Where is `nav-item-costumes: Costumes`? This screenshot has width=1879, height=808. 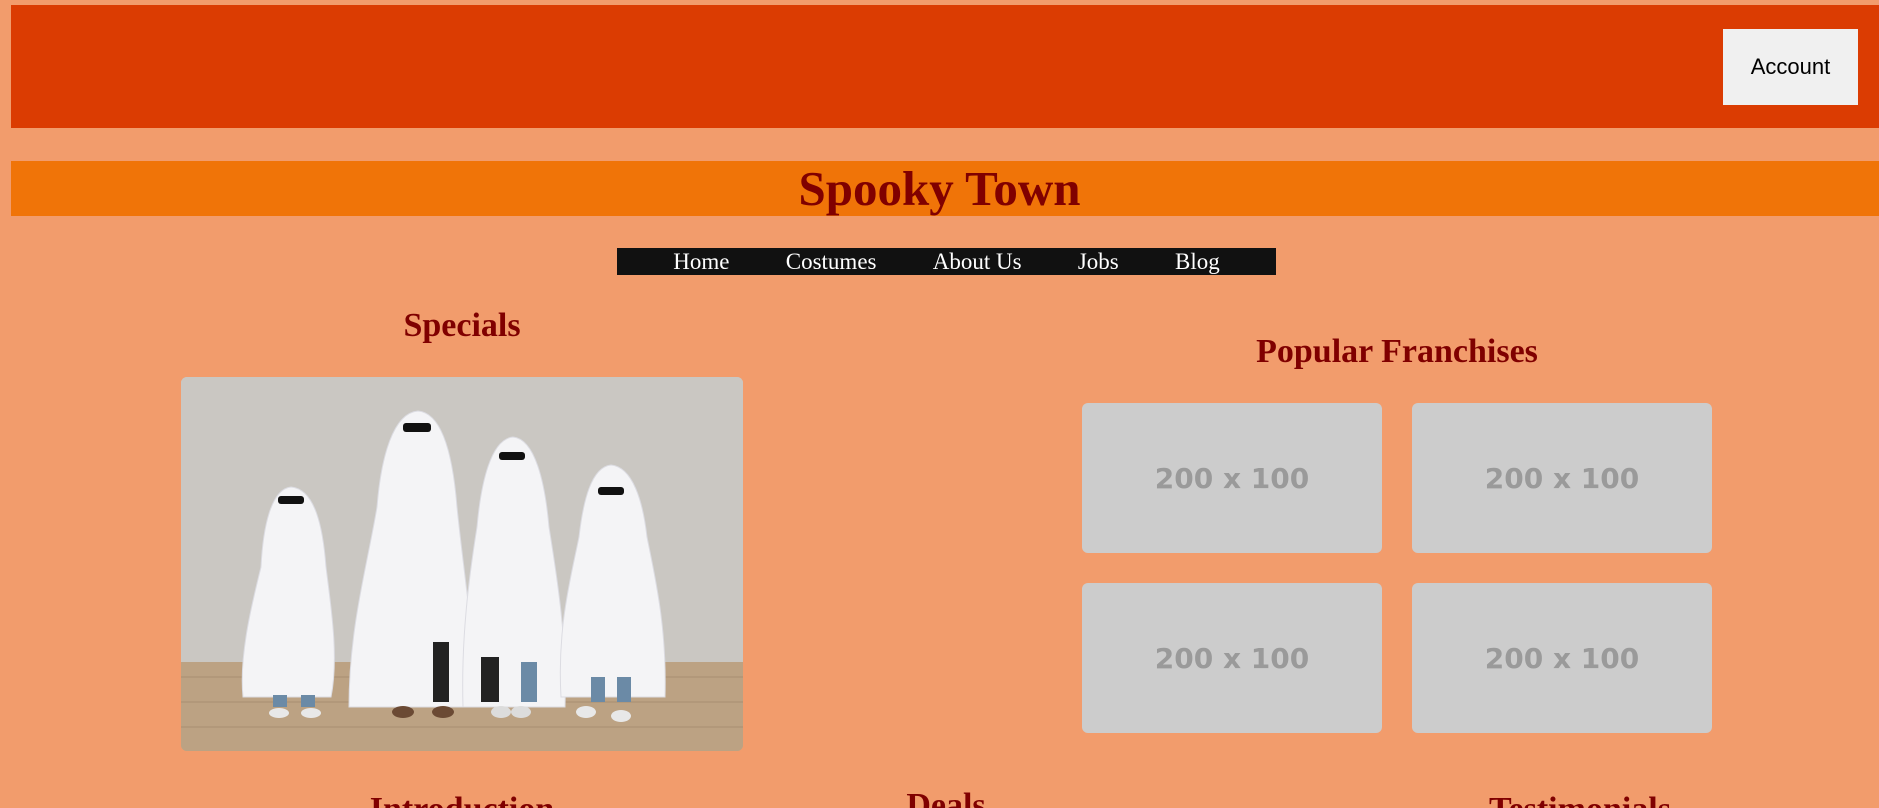 nav-item-costumes: Costumes is located at coordinates (831, 261).